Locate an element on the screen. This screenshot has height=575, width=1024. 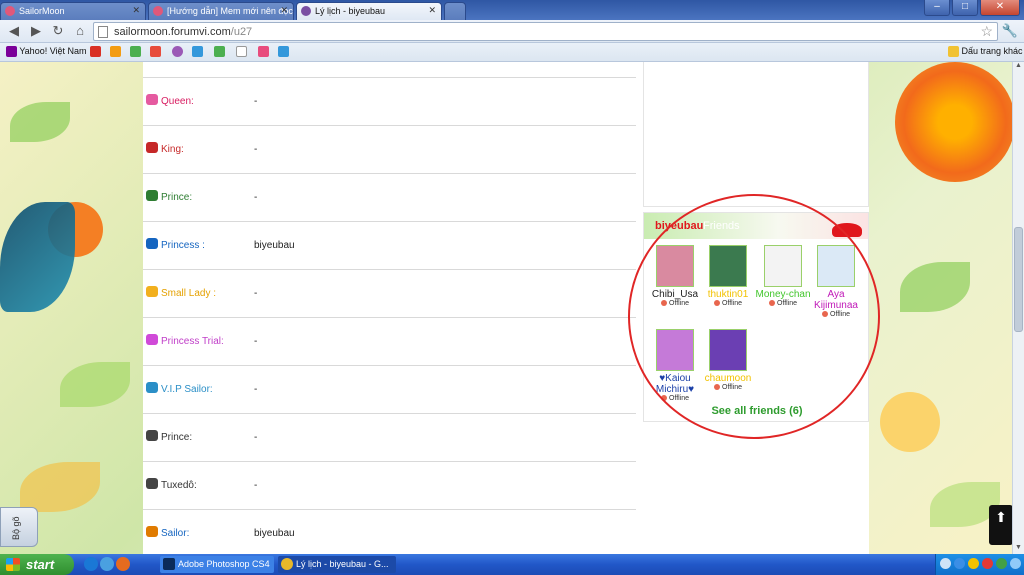
scroll-to-top-button: ⬆ is located at coordinates (1000, 525).